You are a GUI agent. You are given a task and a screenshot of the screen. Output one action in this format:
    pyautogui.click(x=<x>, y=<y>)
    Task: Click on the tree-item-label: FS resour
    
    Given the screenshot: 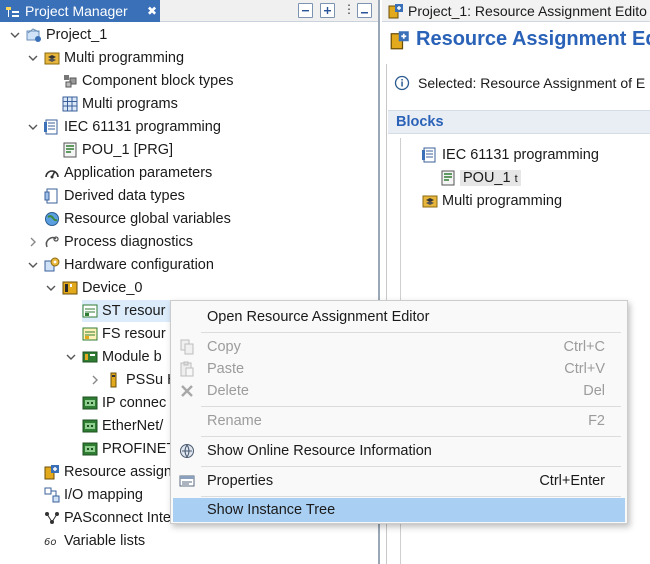 What is the action you would take?
    pyautogui.click(x=134, y=334)
    